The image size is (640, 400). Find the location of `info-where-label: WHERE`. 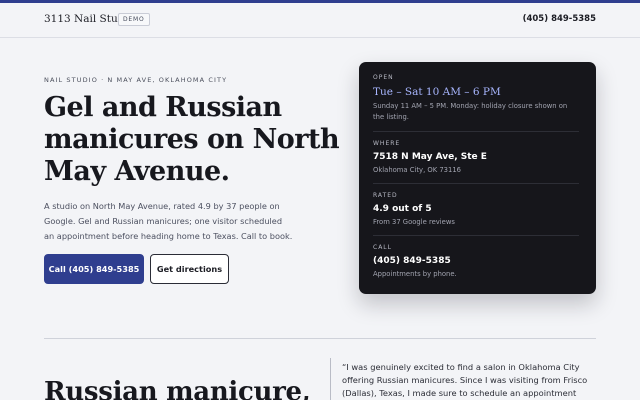

info-where-label: WHERE is located at coordinates (387, 143).